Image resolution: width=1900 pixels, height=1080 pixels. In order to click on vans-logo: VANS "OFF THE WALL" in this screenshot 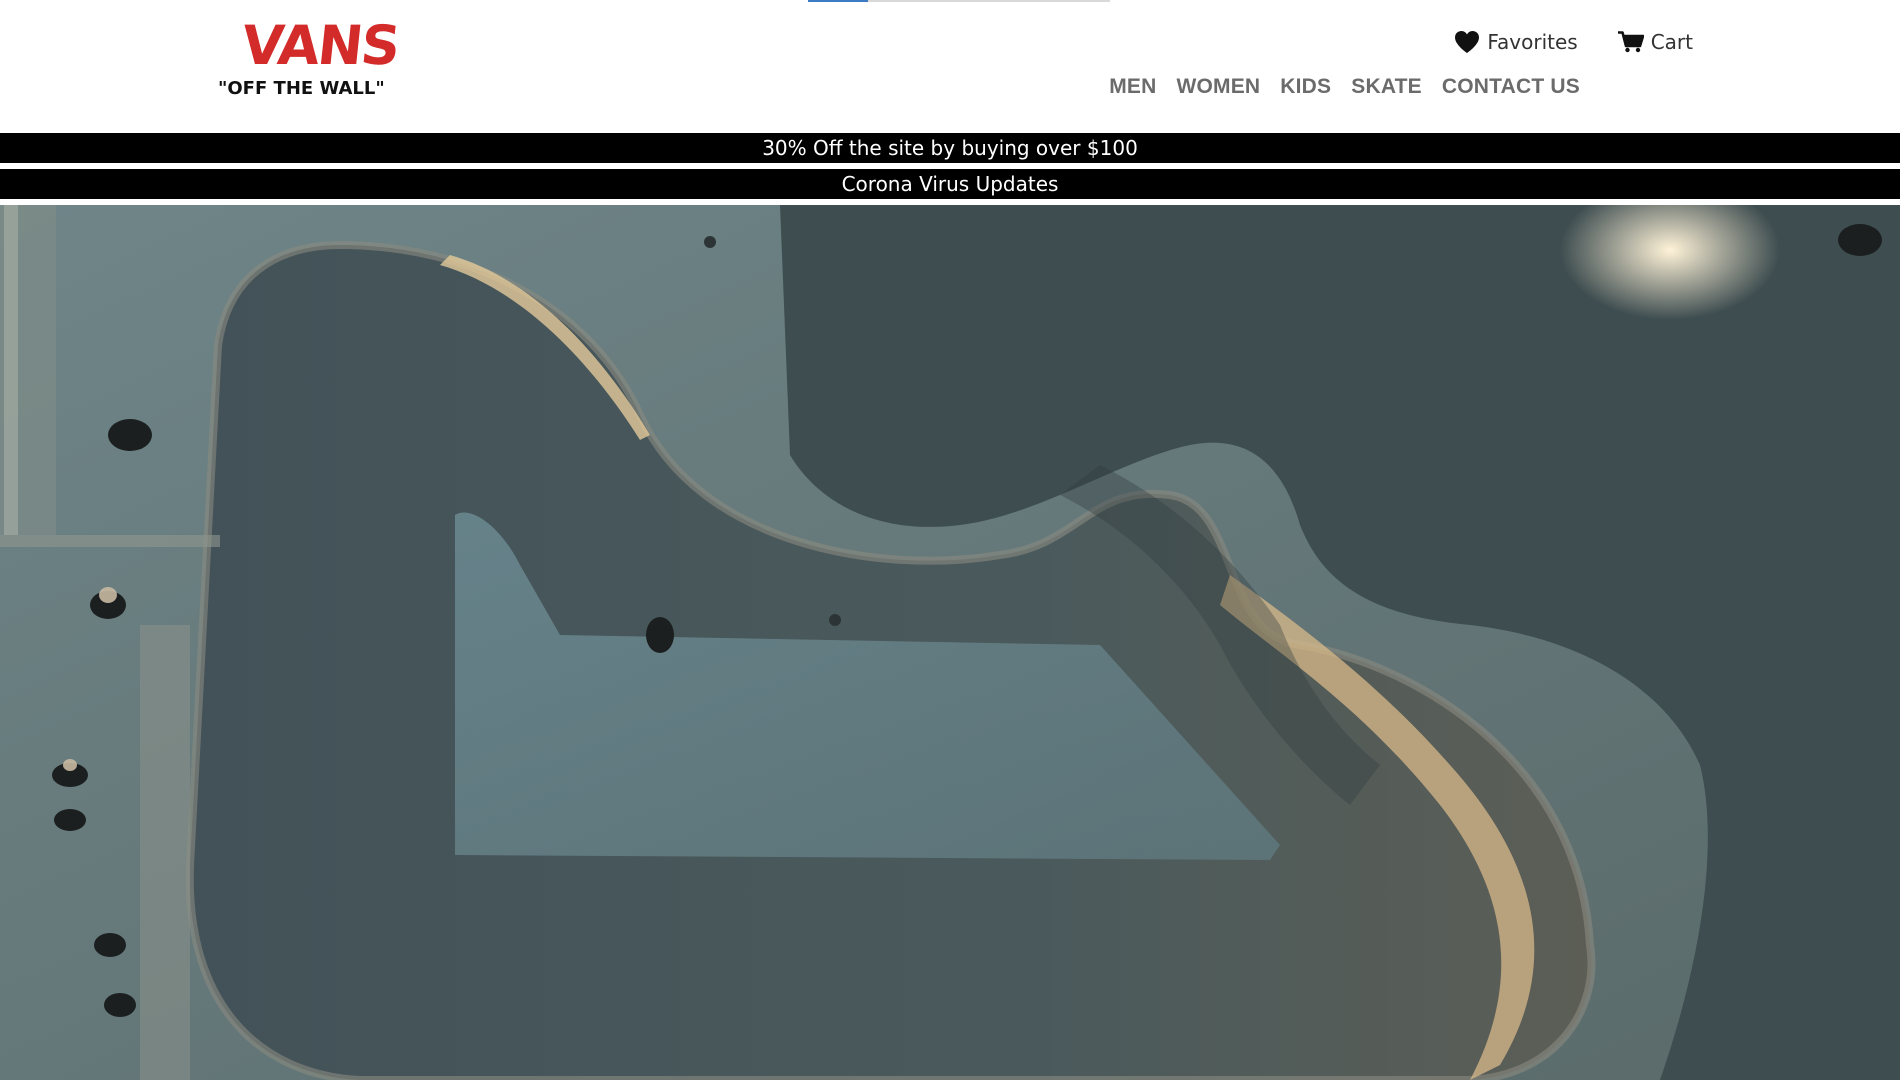, I will do `click(310, 58)`.